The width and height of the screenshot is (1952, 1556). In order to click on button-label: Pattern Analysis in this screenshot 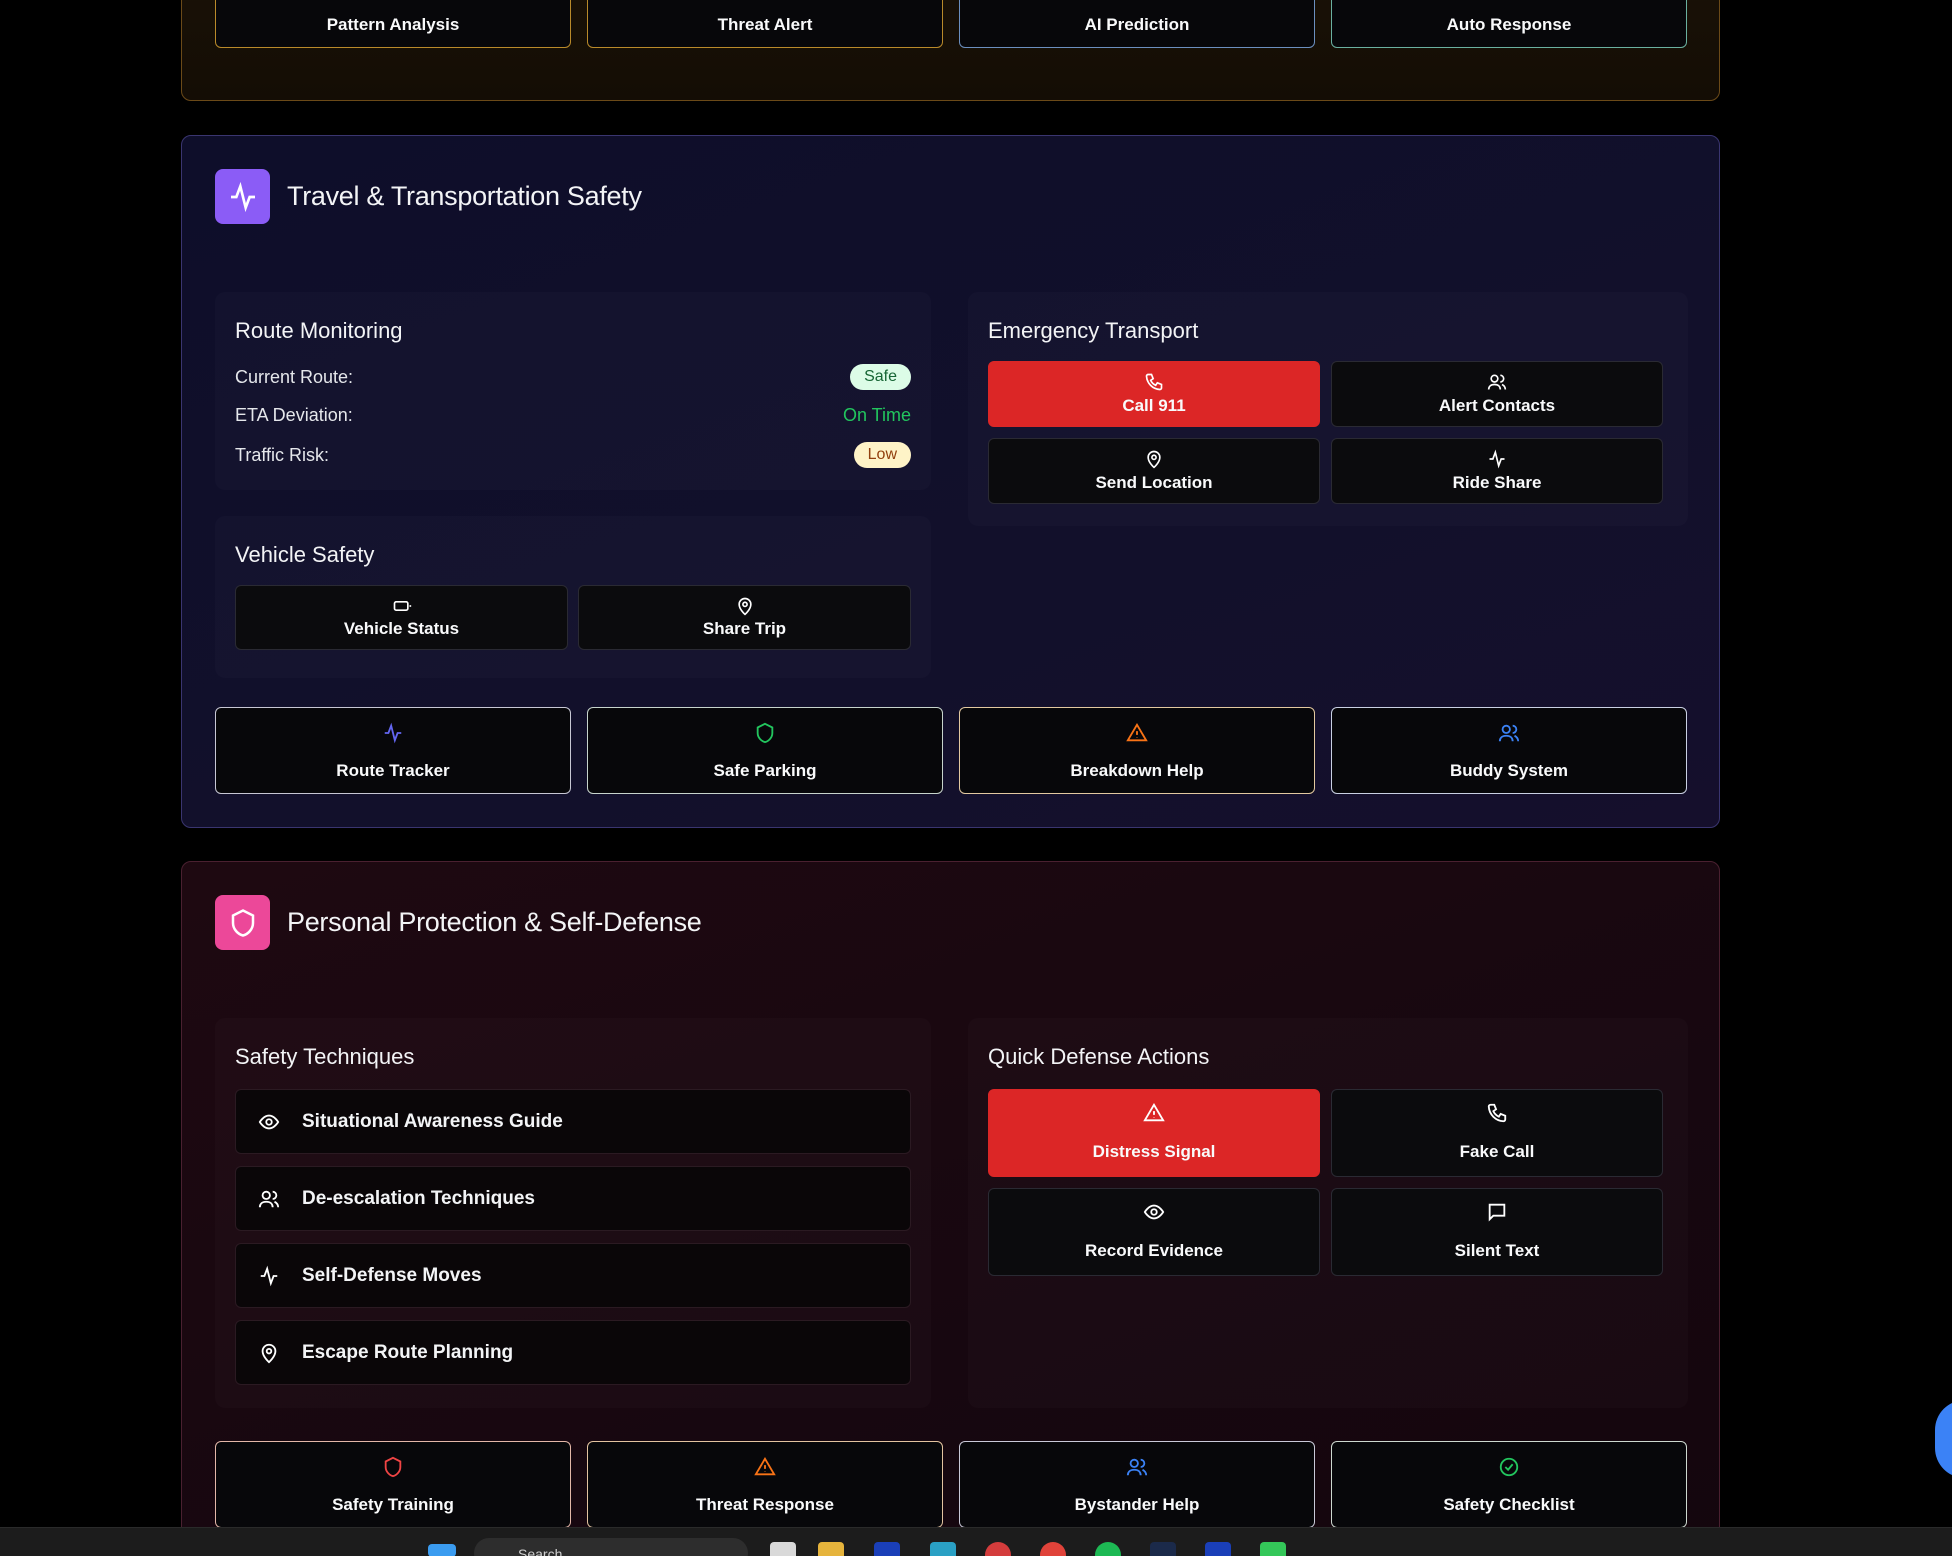, I will do `click(393, 24)`.